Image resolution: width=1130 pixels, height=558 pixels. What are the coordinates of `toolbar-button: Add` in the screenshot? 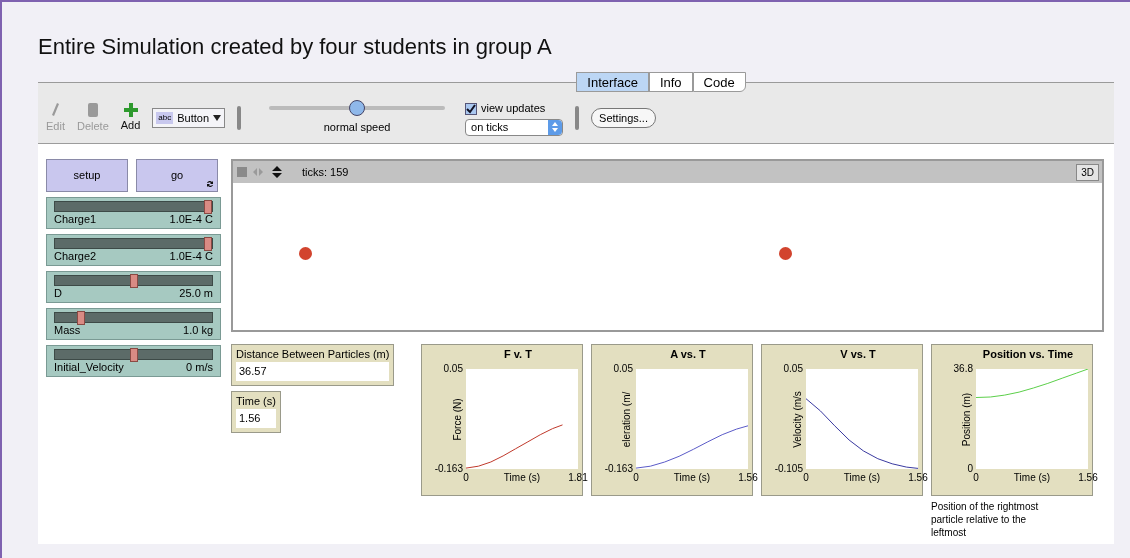 It's located at (130, 118).